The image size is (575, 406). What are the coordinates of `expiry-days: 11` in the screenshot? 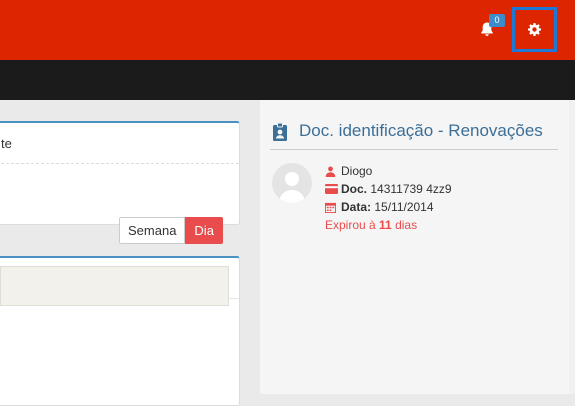 It's located at (385, 225).